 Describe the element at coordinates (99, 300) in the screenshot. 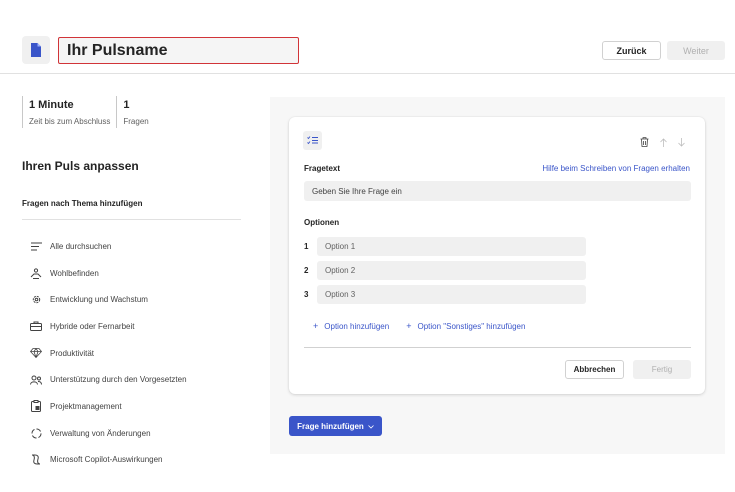

I see `topic-label: Entwicklung und Wachstum` at that location.